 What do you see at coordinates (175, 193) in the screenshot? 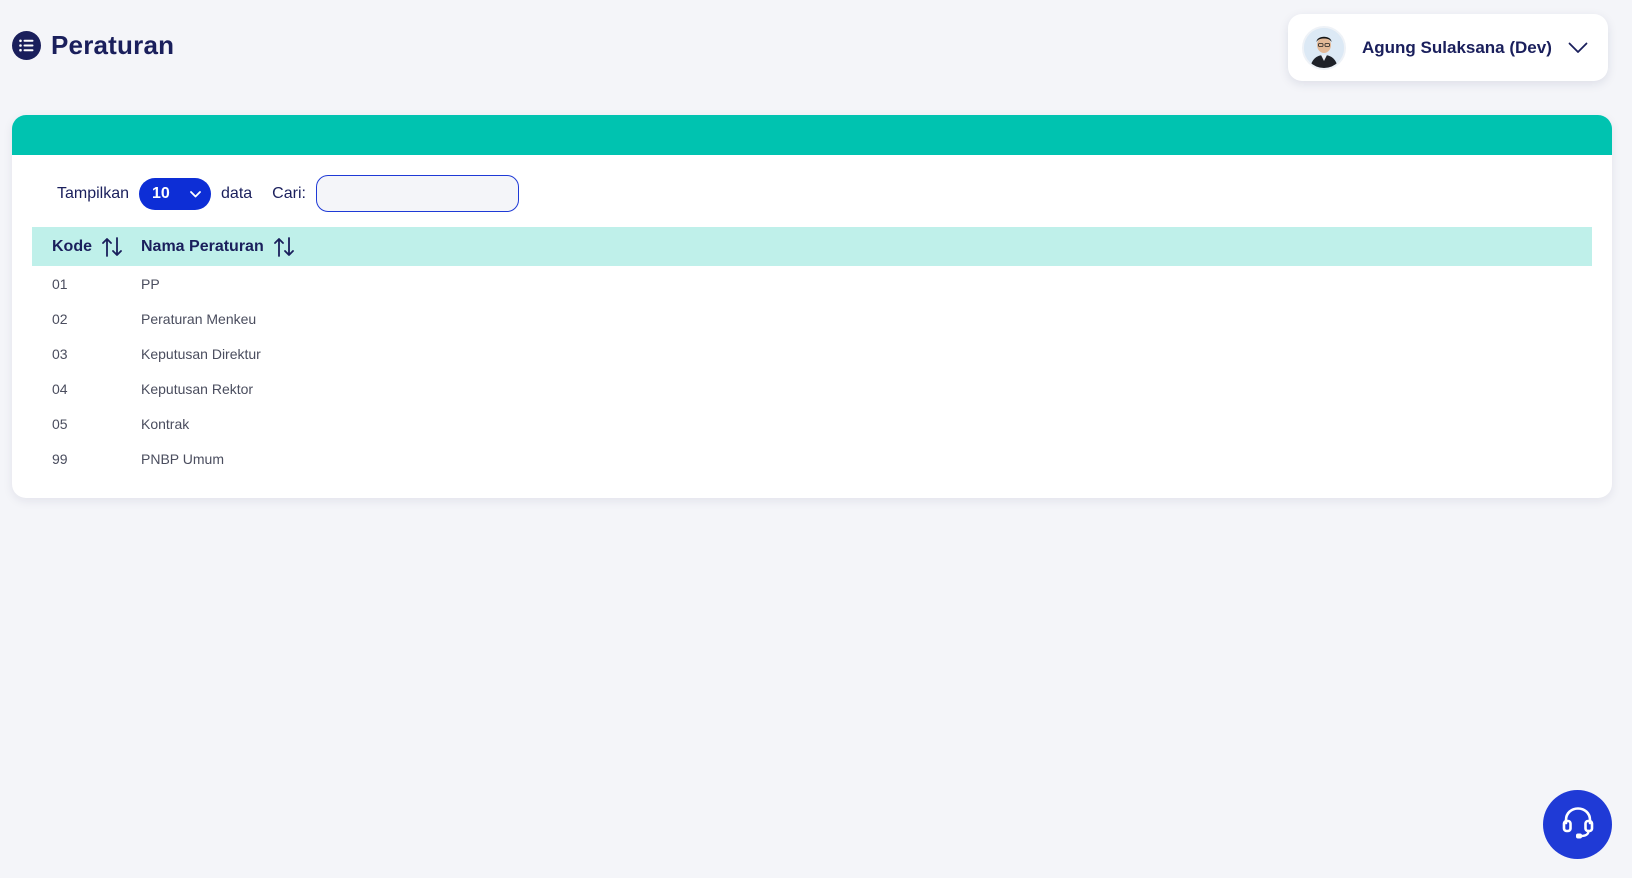
I see `page-length-select: 10` at bounding box center [175, 193].